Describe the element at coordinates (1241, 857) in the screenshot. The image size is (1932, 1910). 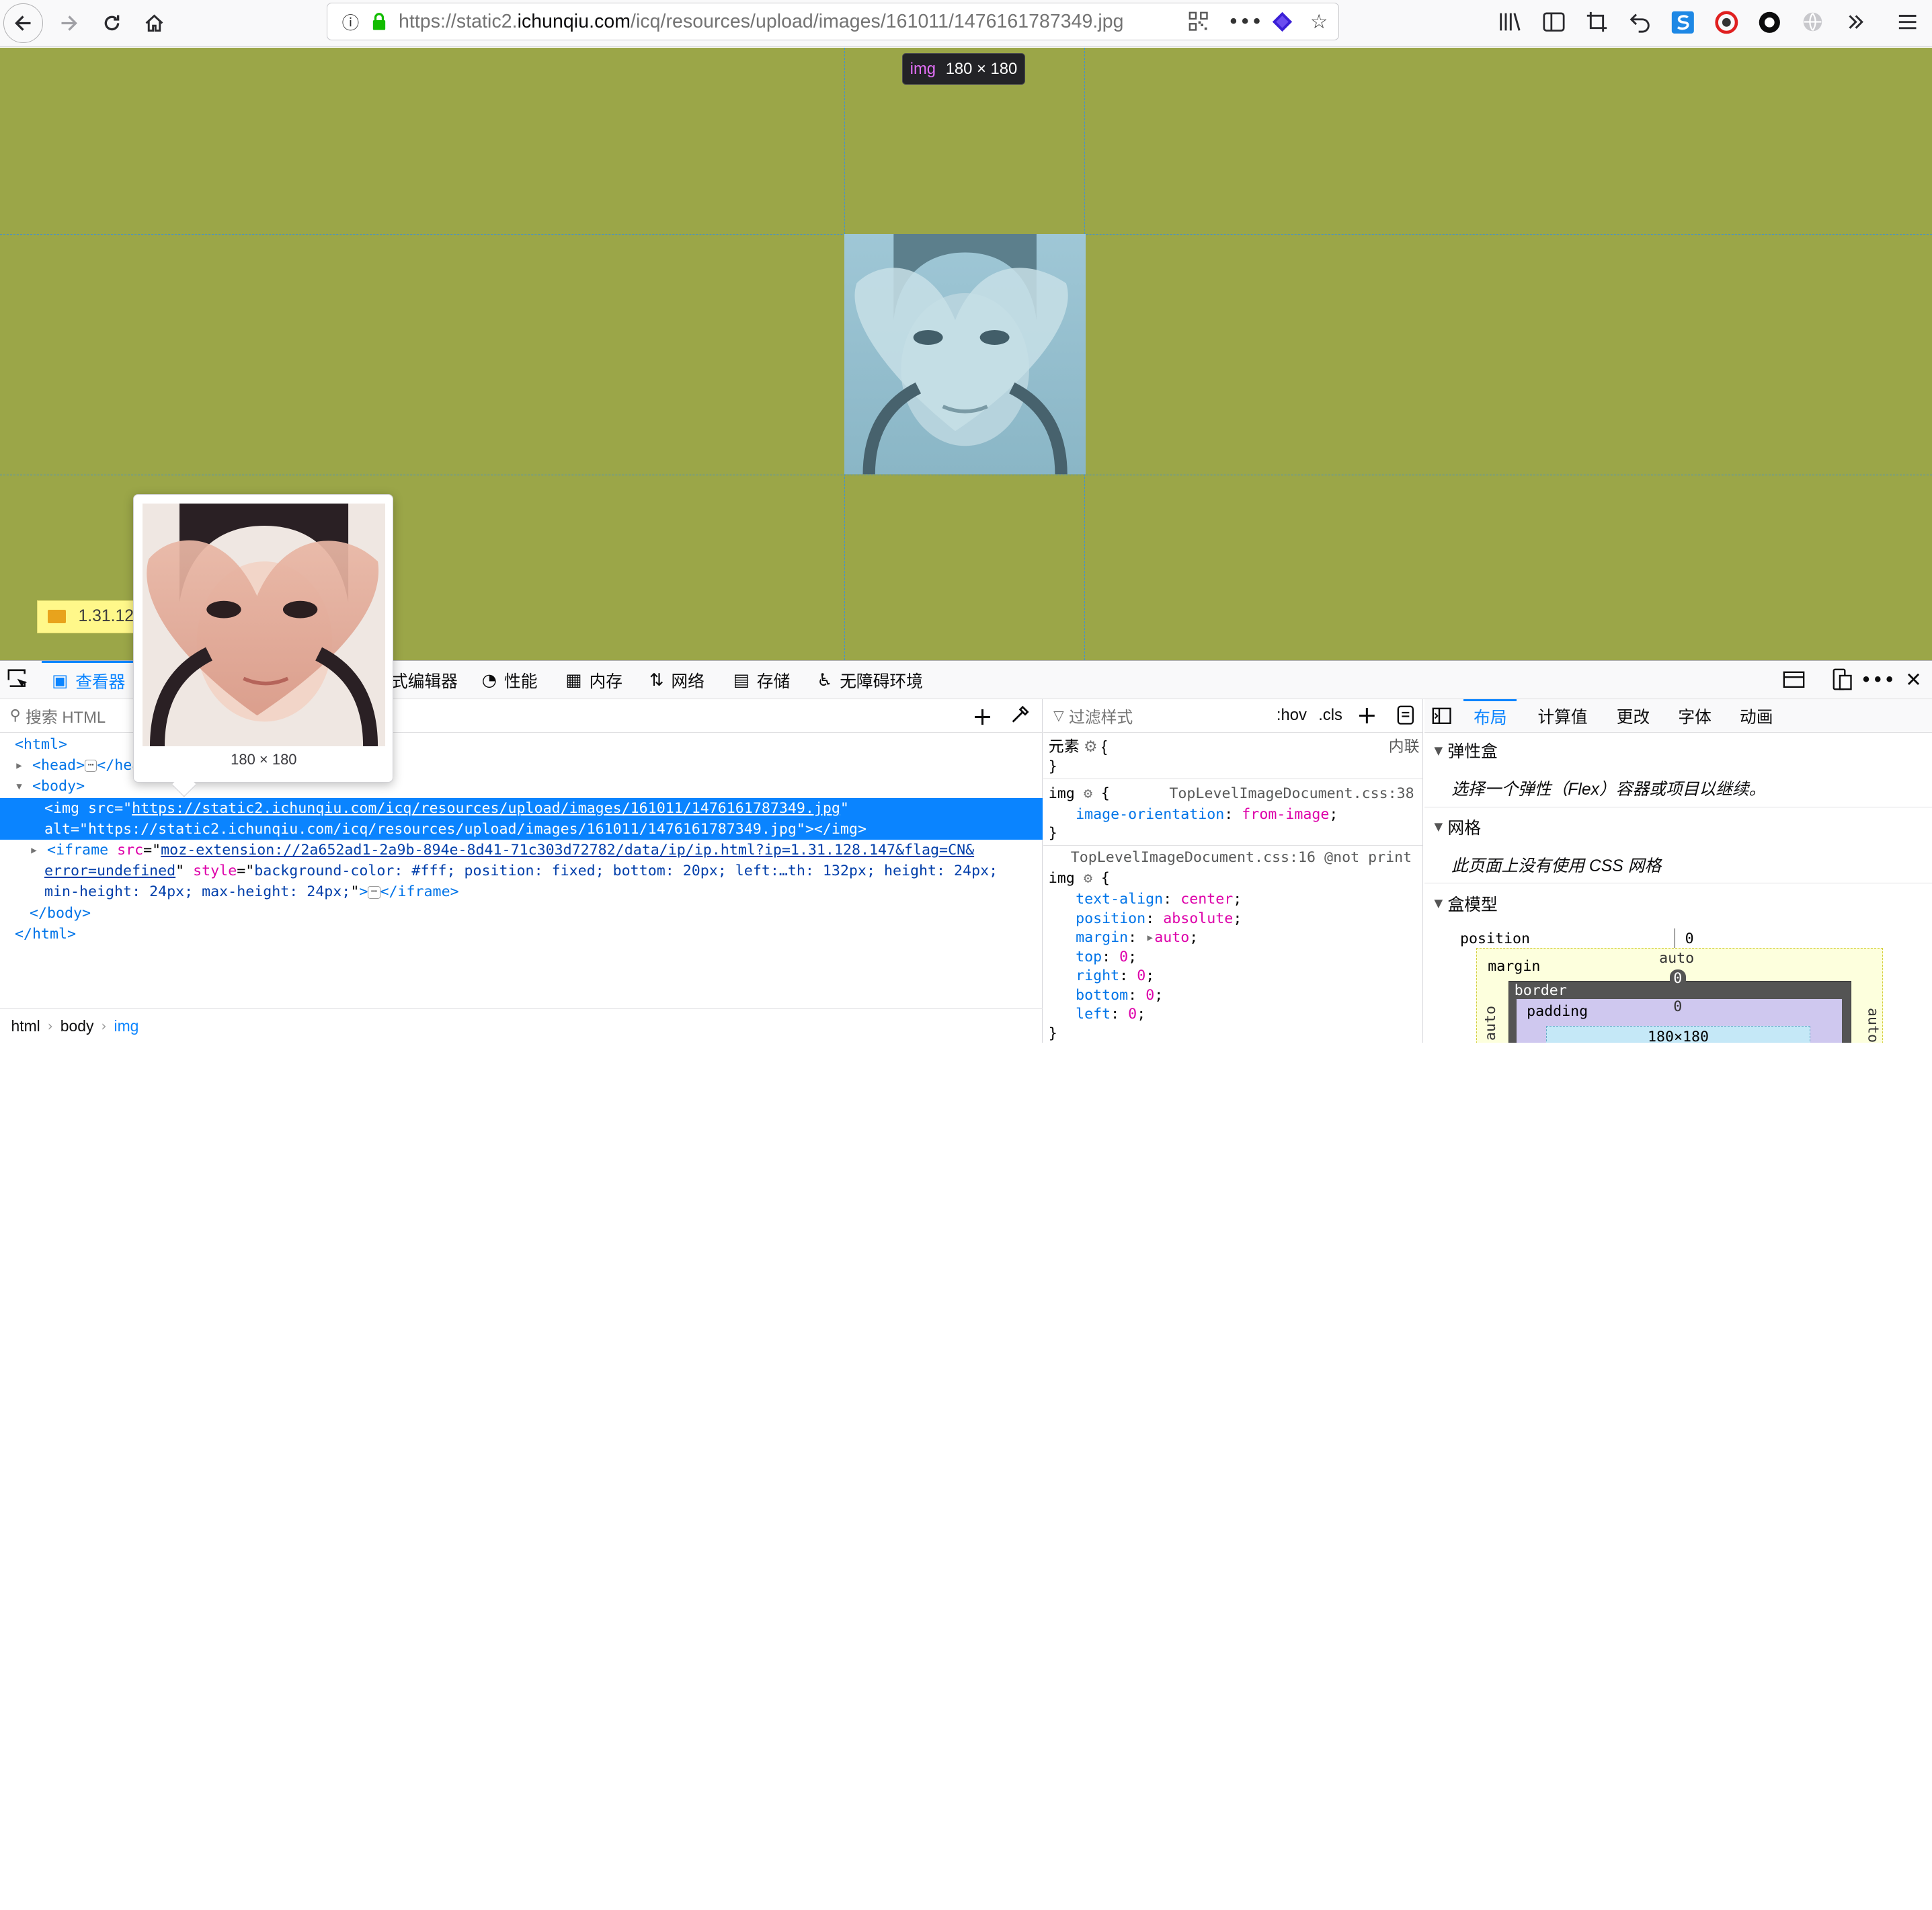
I see `rule2-source-link: TopLevelImageDocument.css:16 @not print` at that location.